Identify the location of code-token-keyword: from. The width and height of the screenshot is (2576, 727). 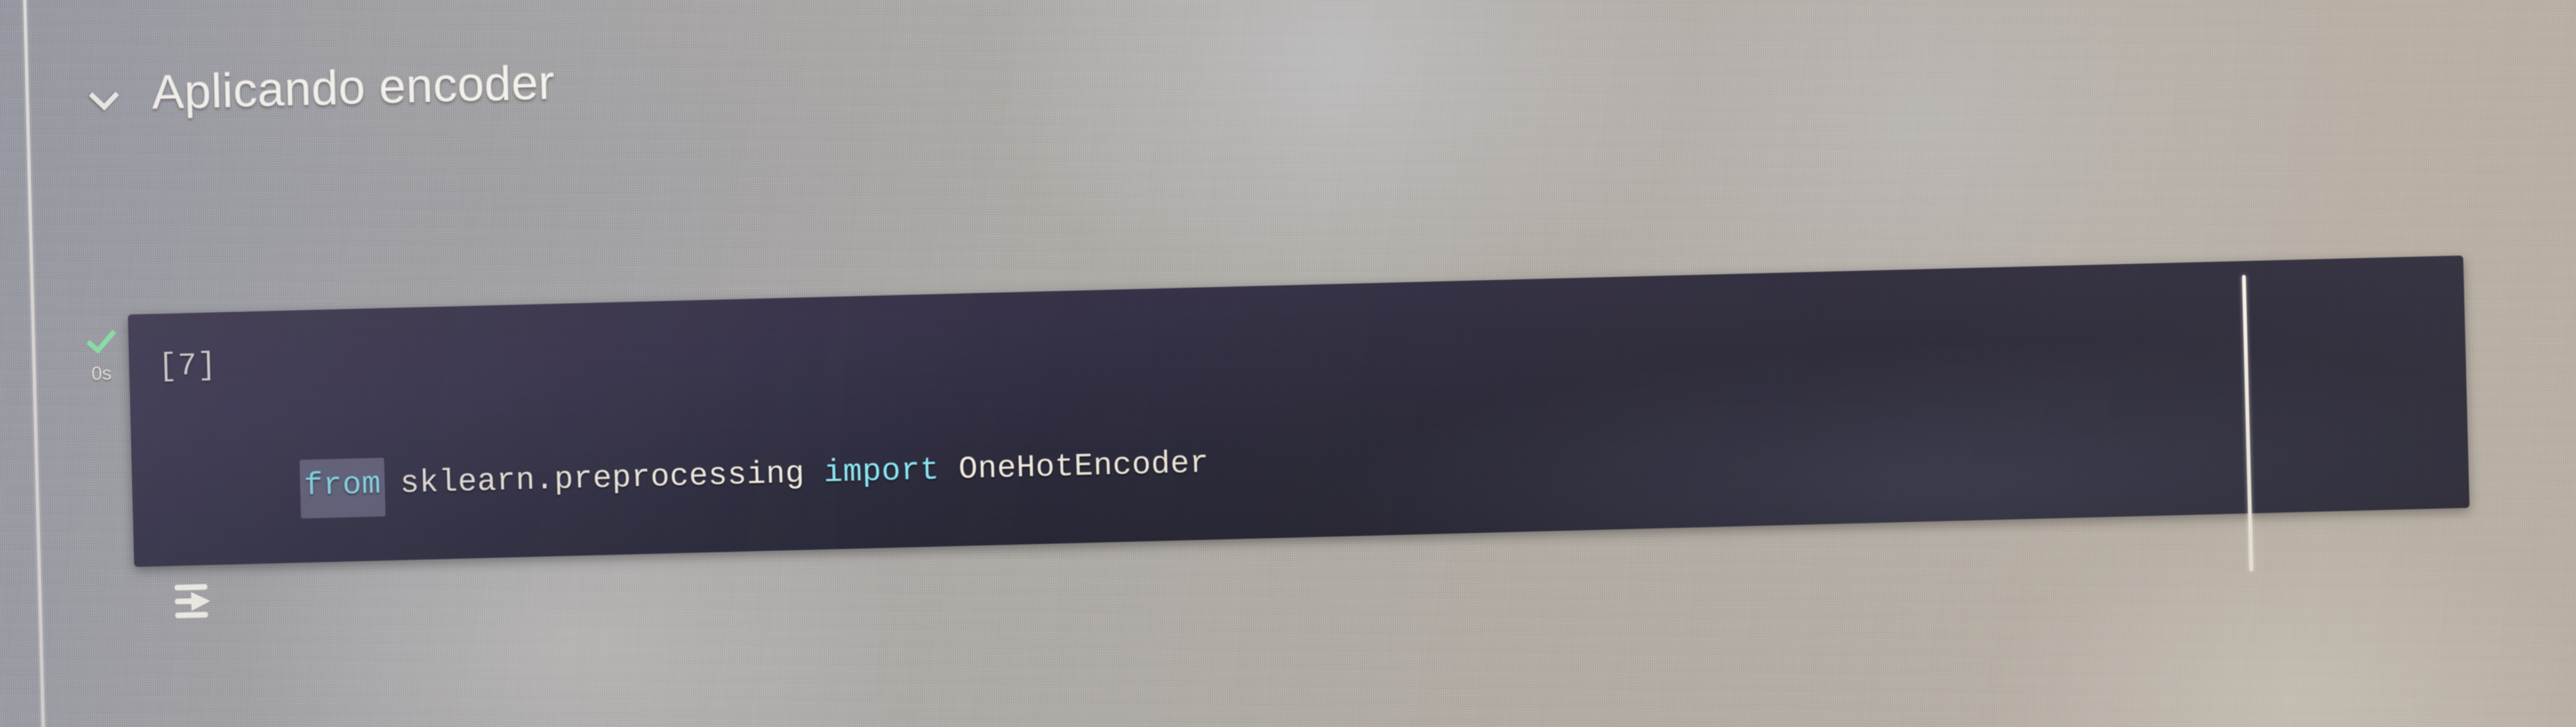
(342, 488).